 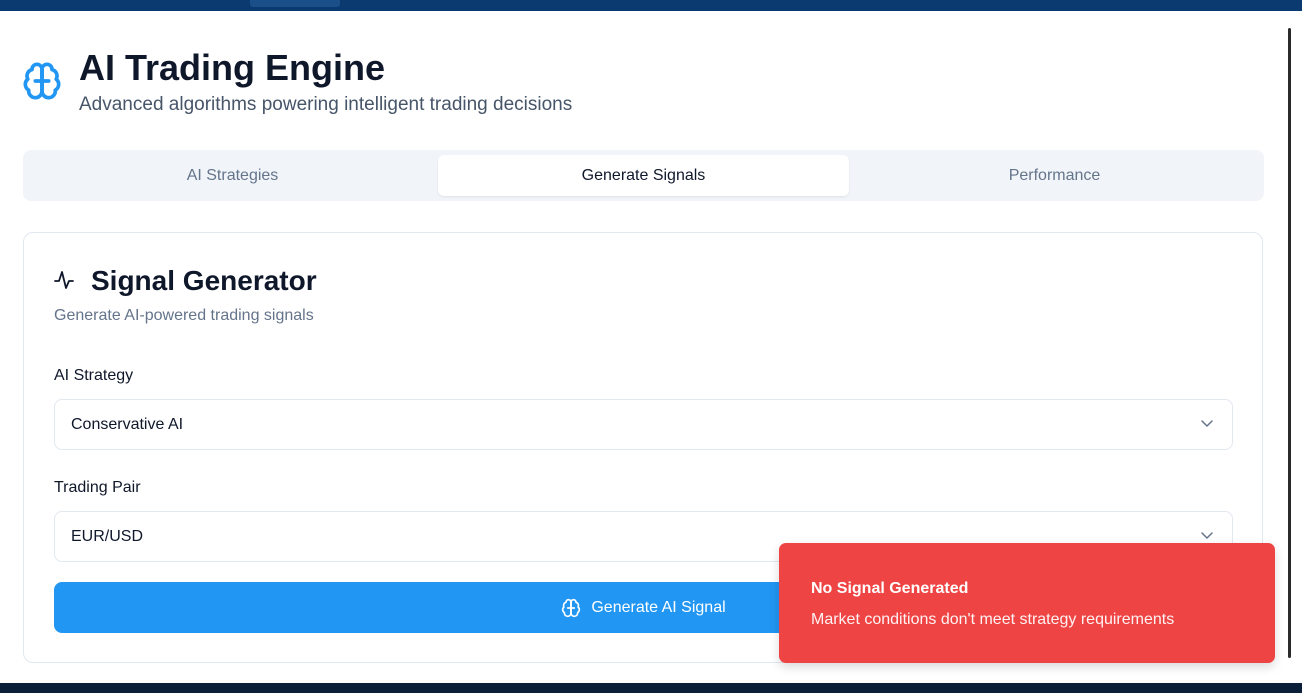 I want to click on trading-pair-select-value: EUR/USD, so click(x=107, y=536).